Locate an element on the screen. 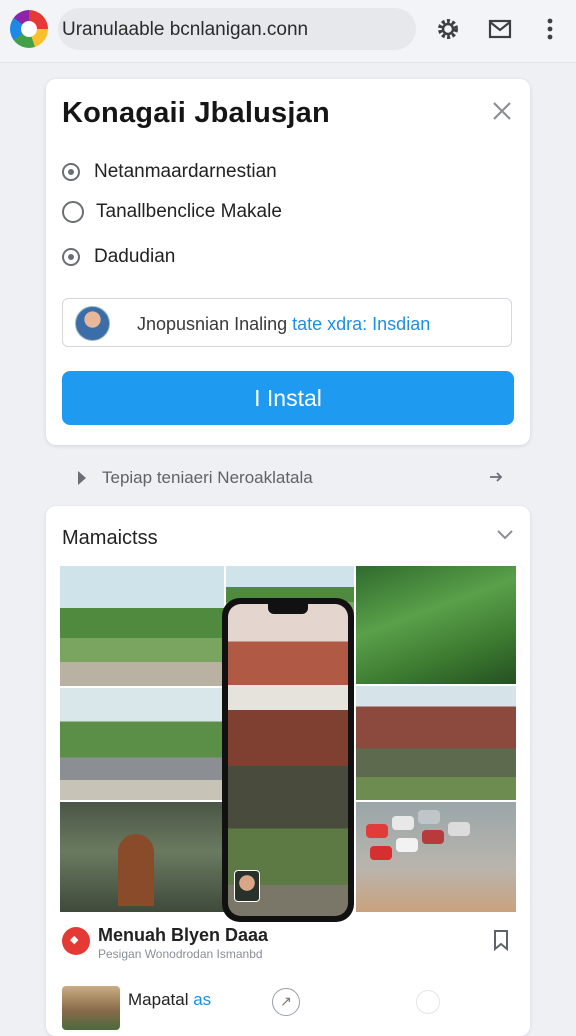 The image size is (576, 1036). account-field-text-link: tate xdra: Insdian is located at coordinates (361, 324).